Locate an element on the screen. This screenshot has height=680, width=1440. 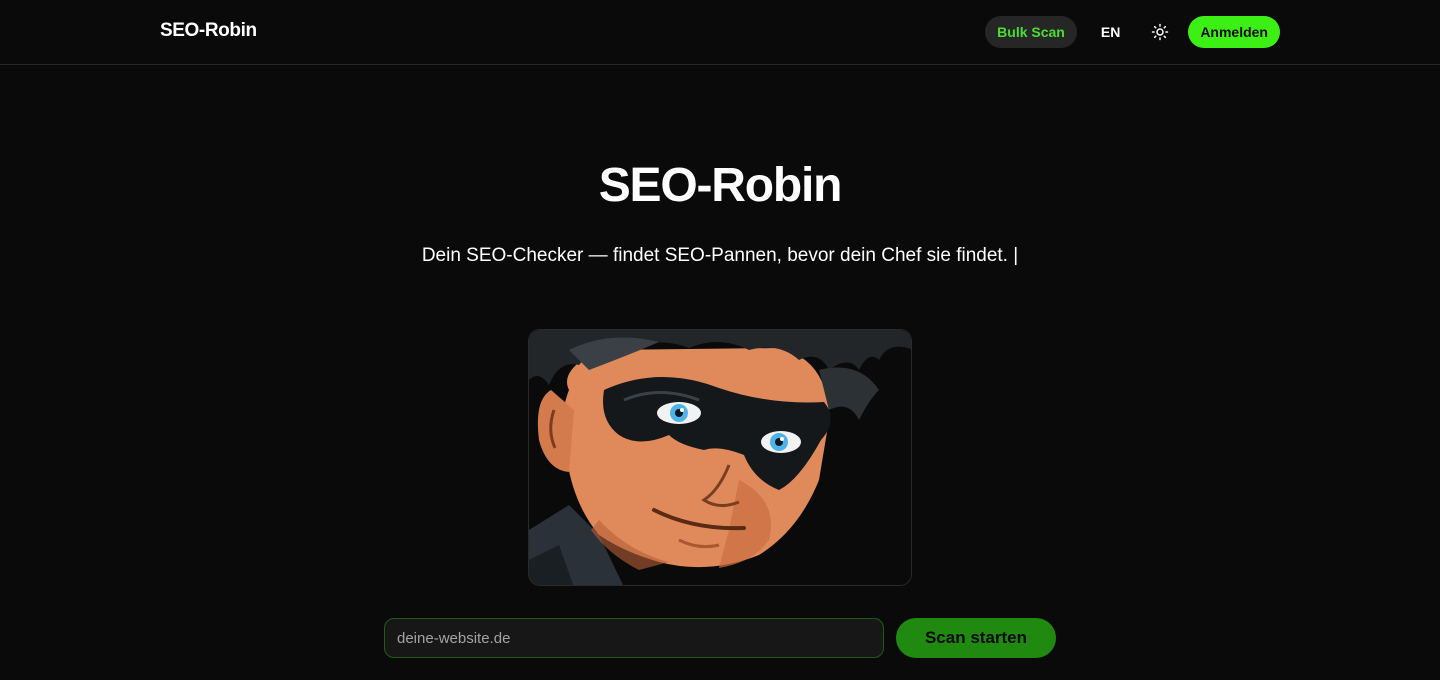
website-url-input is located at coordinates (634, 638).